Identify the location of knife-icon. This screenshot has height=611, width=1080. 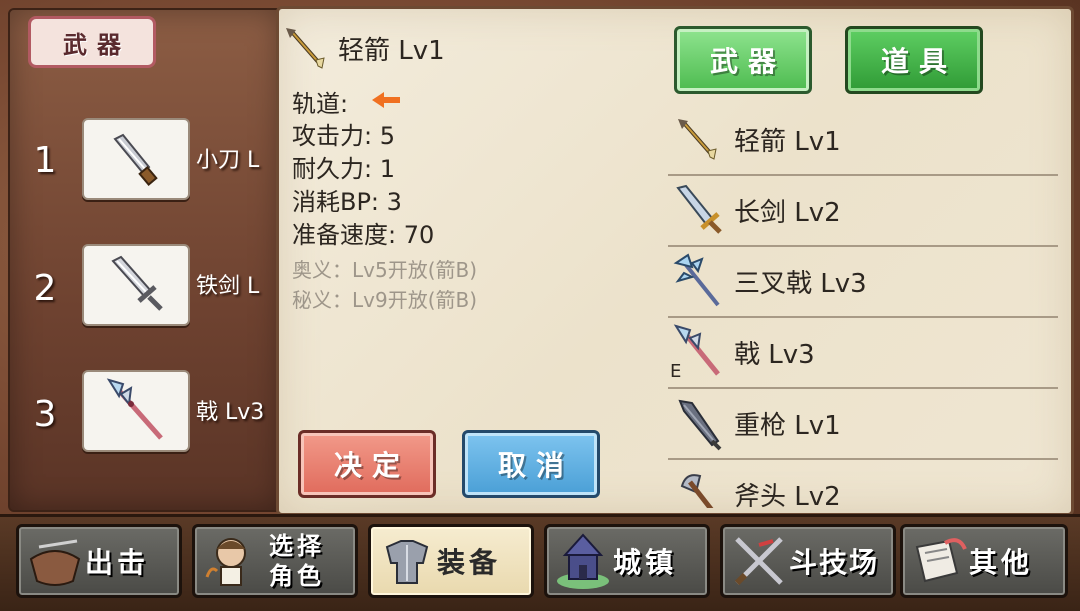
(135, 159).